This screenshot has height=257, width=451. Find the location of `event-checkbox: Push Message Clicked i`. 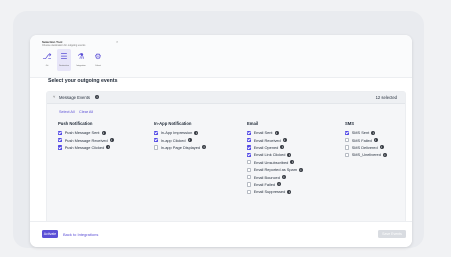

event-checkbox: Push Message Clicked i is located at coordinates (86, 147).